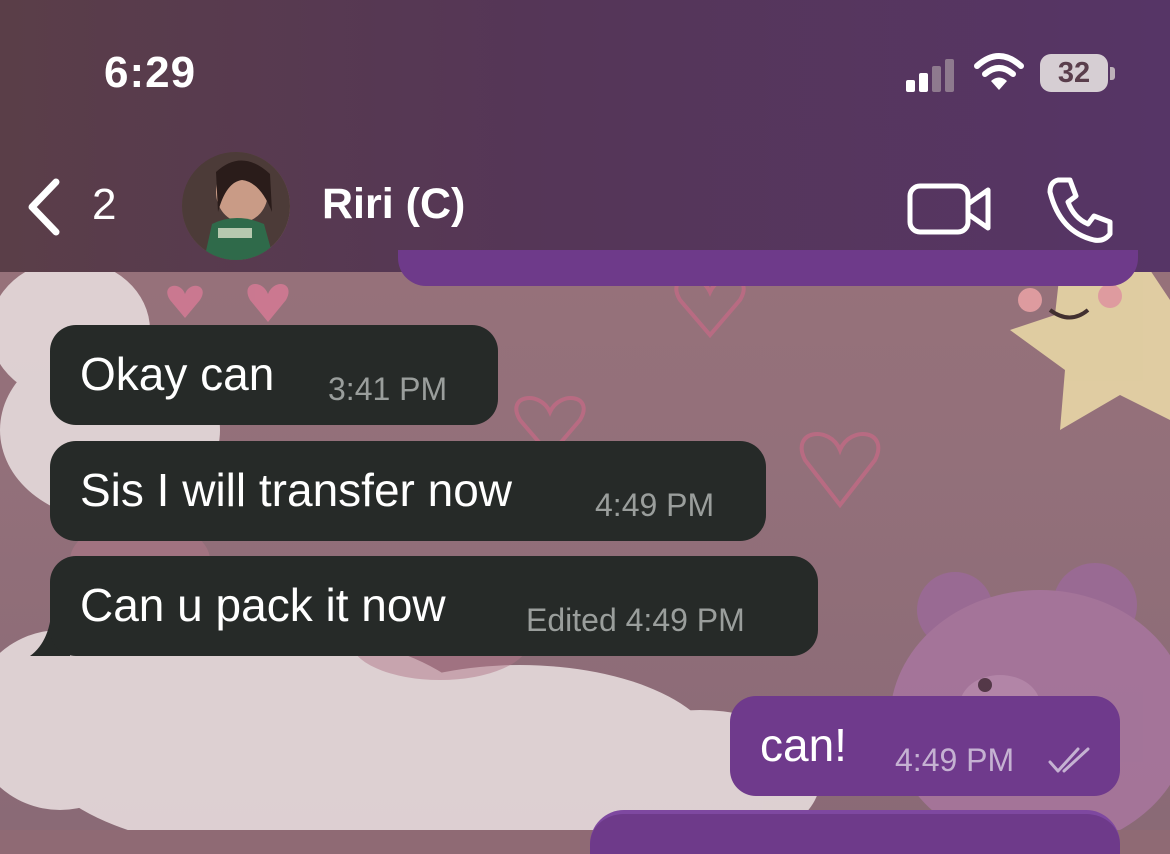  Describe the element at coordinates (768, 268) in the screenshot. I see `previous-outgoing-bubble` at that location.